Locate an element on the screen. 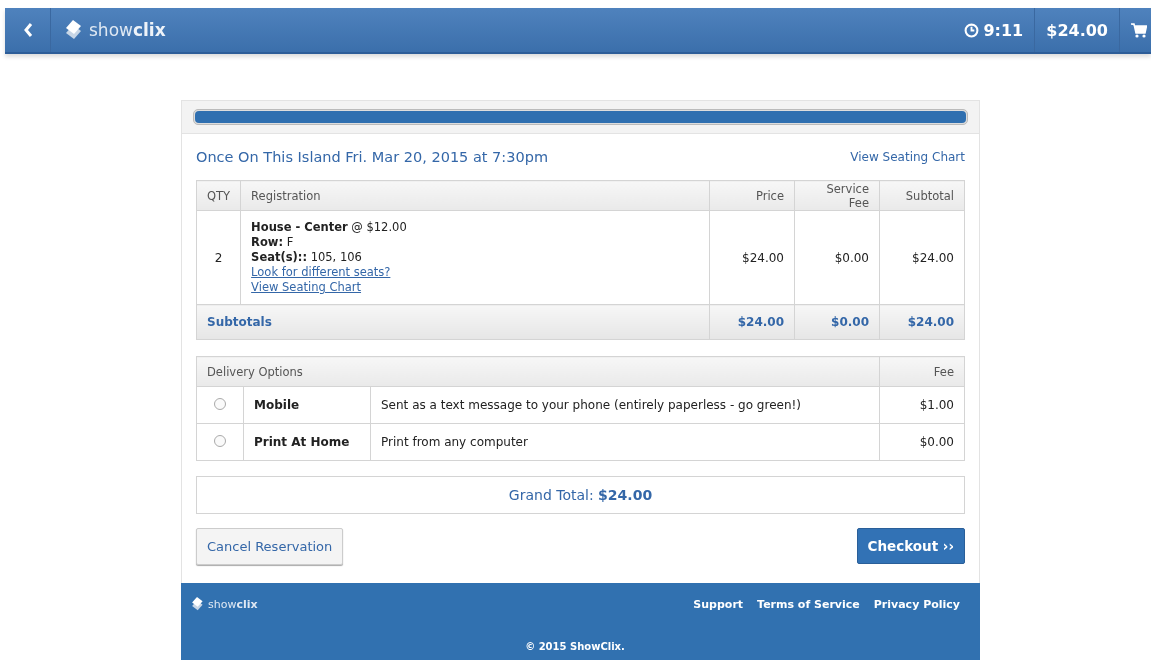 The image size is (1151, 660). price-cell: $24.00 is located at coordinates (752, 257).